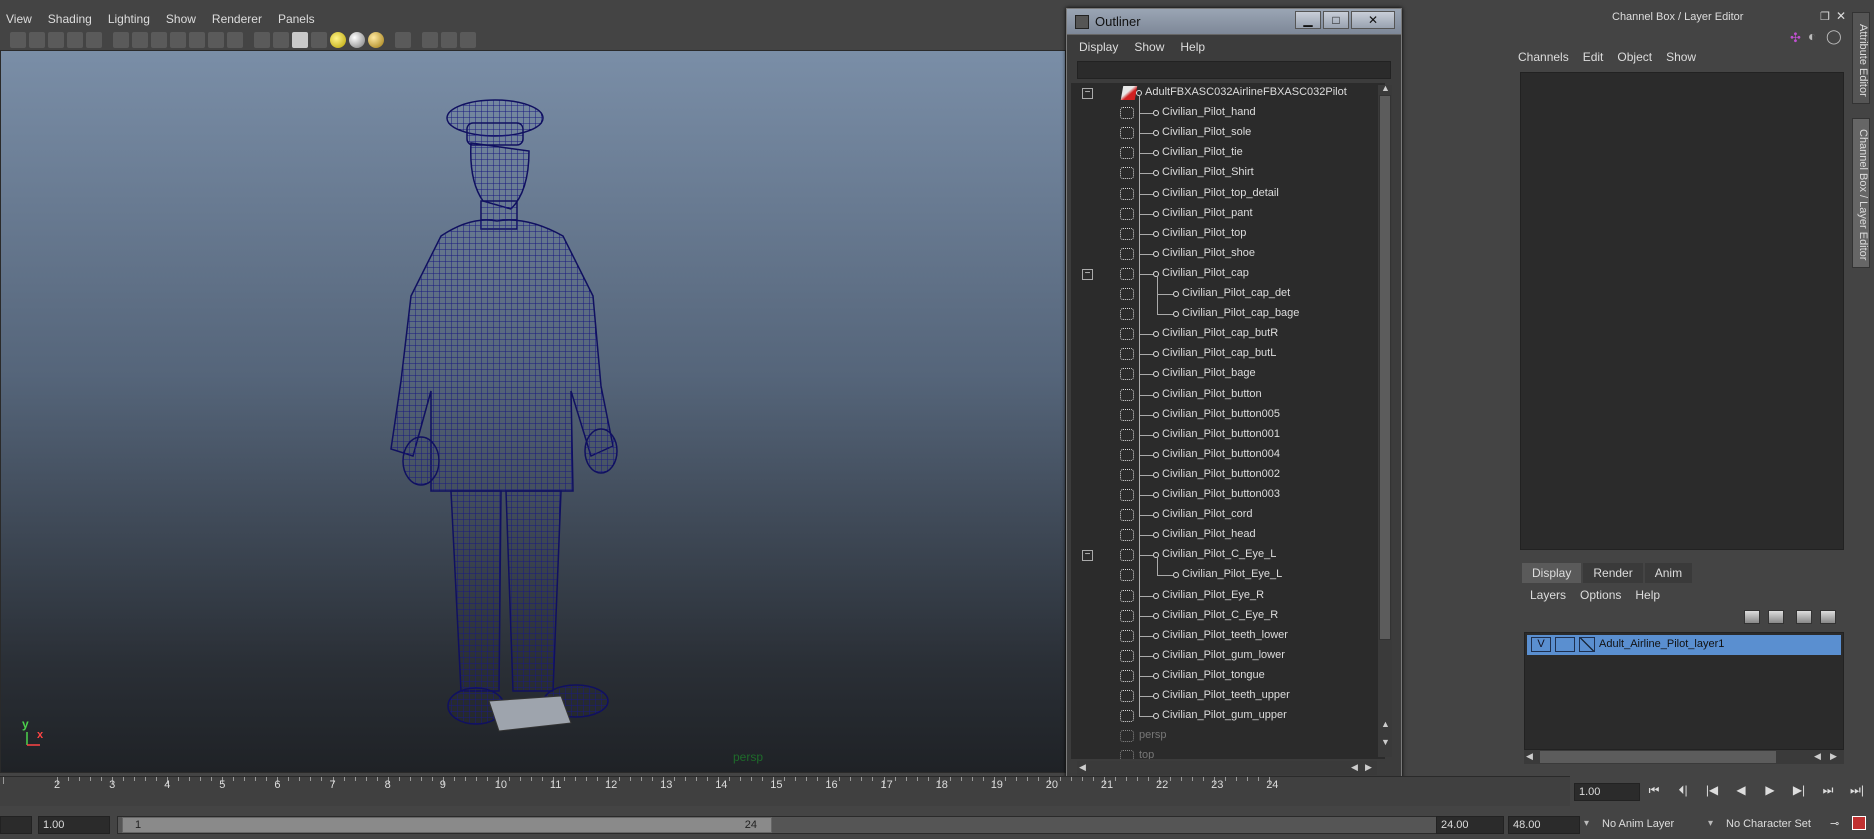  I want to click on resolution-gate-icon, so click(159, 40).